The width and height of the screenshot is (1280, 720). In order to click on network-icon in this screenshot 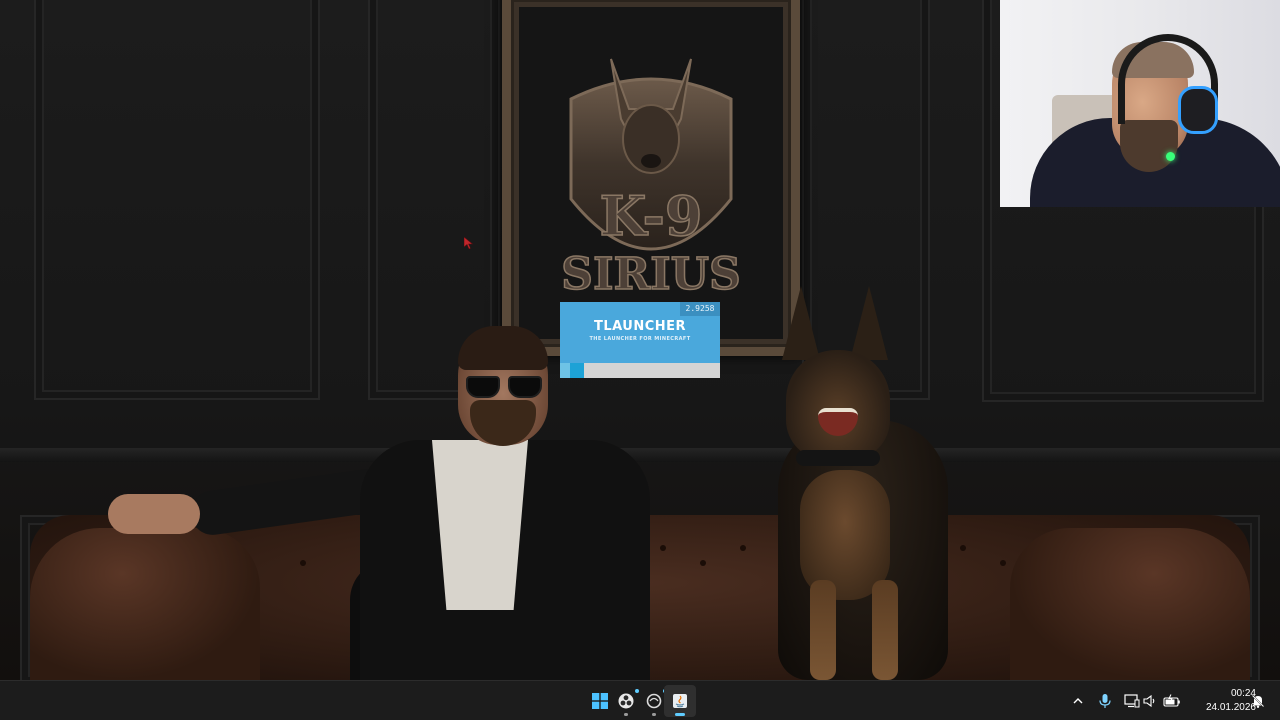, I will do `click(1132, 701)`.